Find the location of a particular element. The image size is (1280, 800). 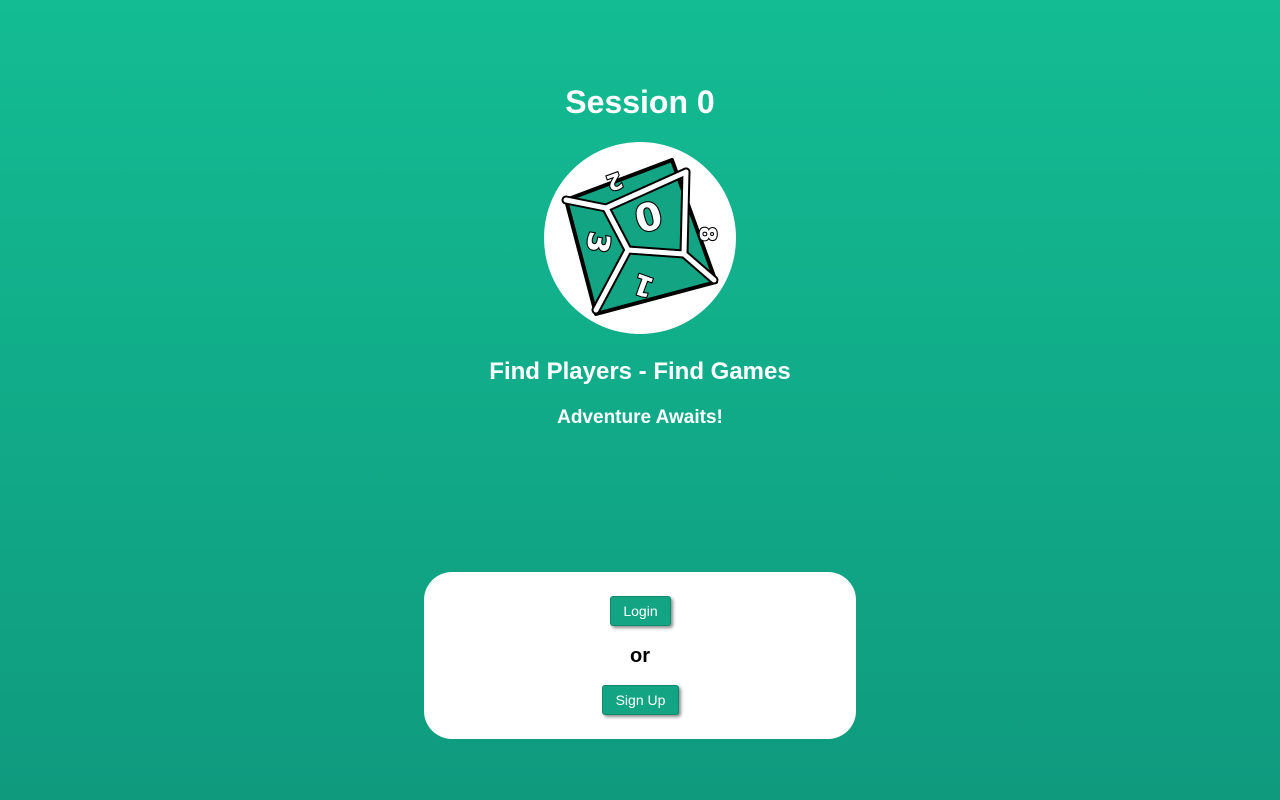

tagline: Find Players - Find Games is located at coordinates (640, 371).